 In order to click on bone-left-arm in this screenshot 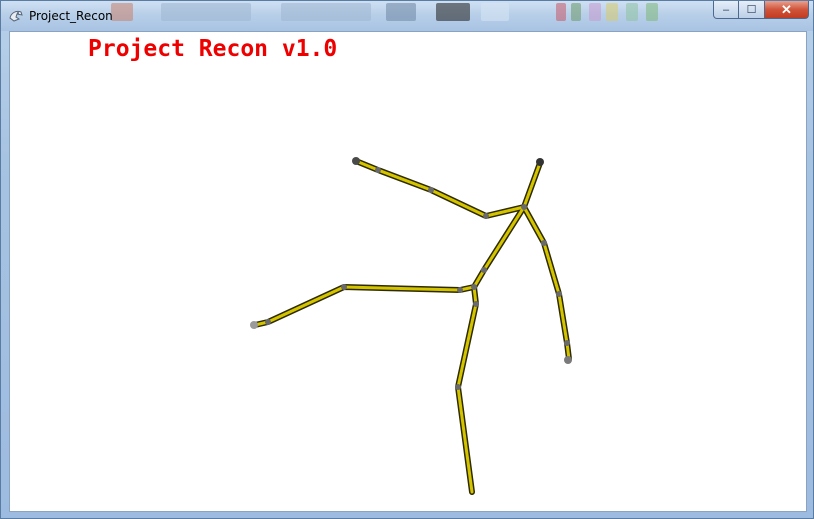, I will do `click(364, 306)`.